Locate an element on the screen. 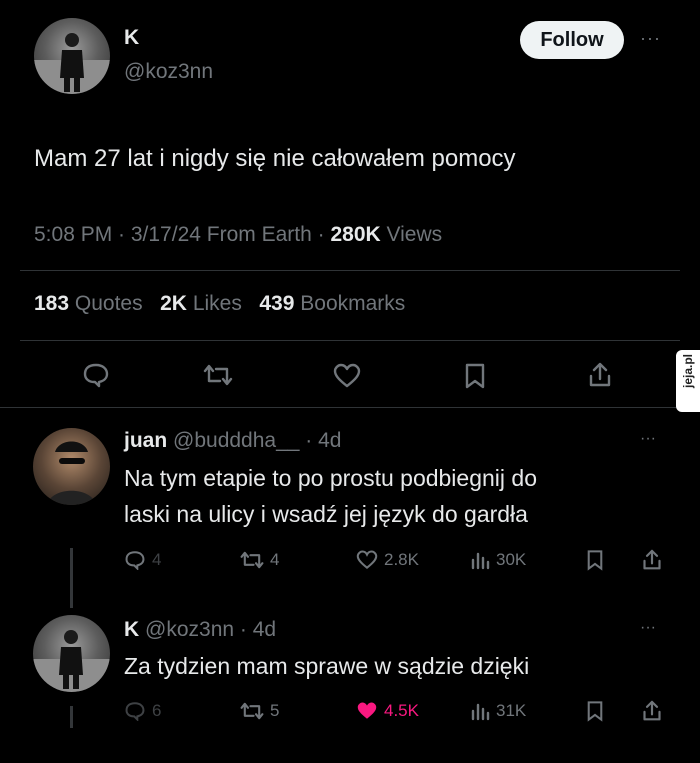  display-name: K is located at coordinates (131, 38).